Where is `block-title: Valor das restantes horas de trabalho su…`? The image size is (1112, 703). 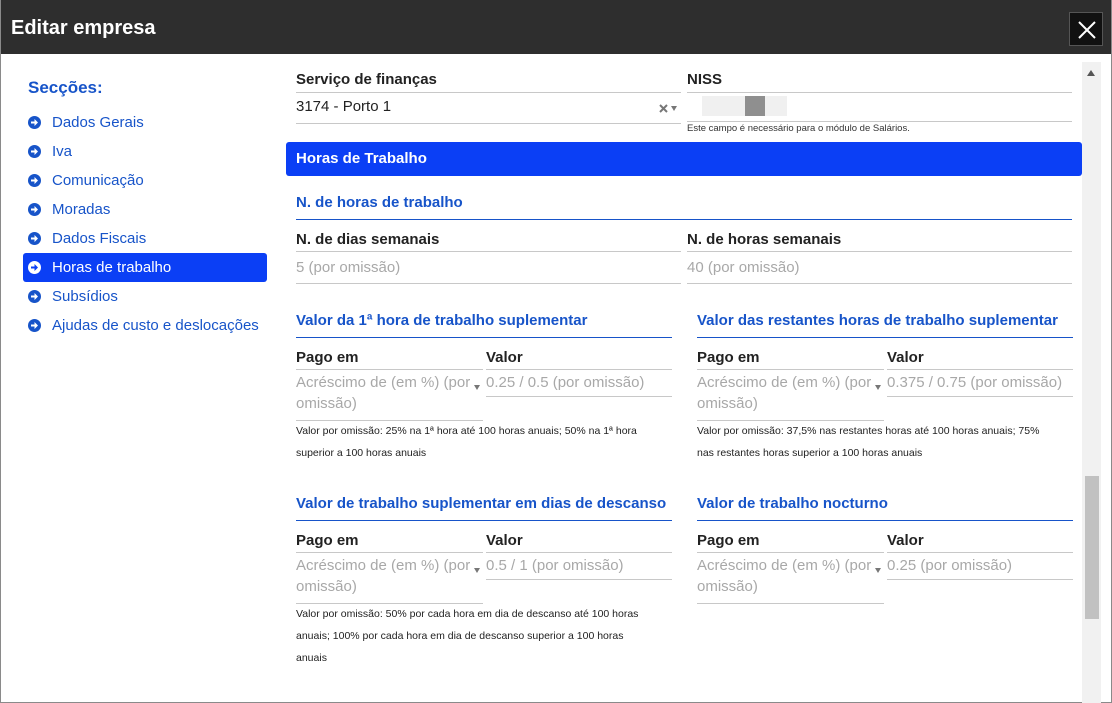
block-title: Valor das restantes horas de trabalho su… is located at coordinates (877, 320).